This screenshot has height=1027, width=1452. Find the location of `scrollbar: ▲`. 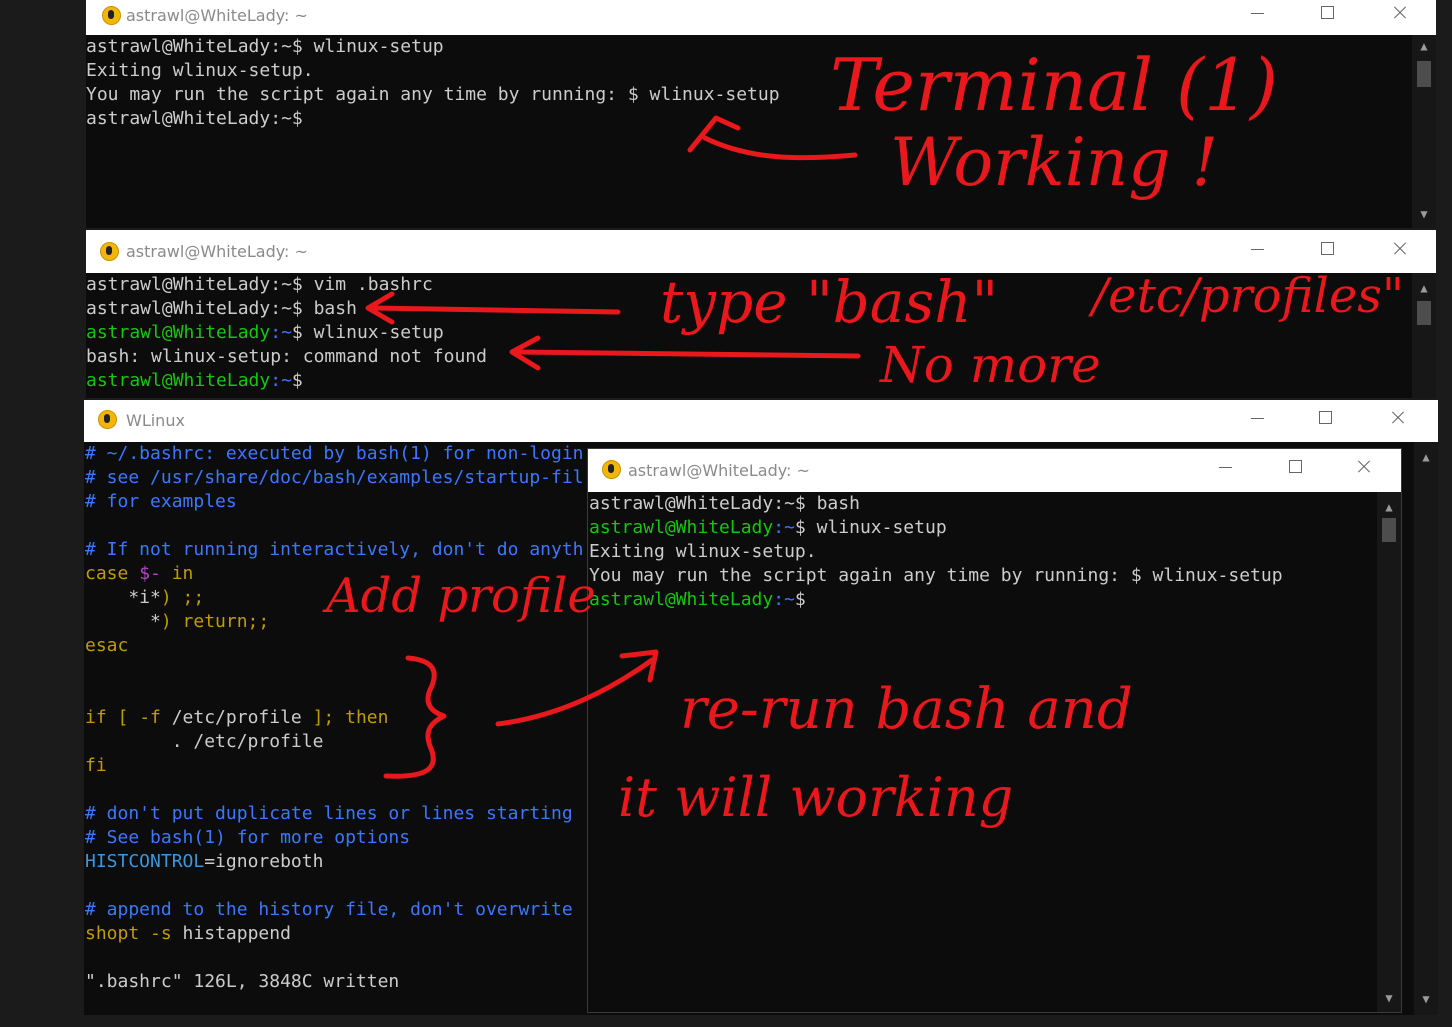

scrollbar: ▲ is located at coordinates (1424, 335).